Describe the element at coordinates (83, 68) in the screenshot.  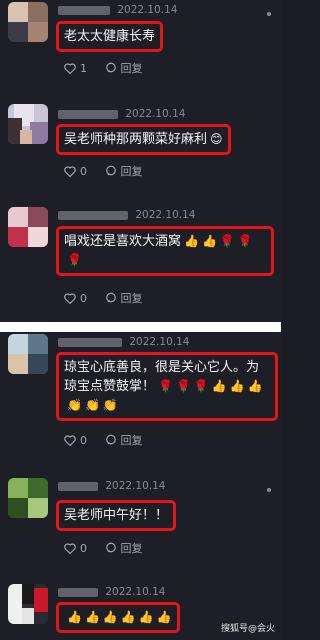
I see `like-count: 1` at that location.